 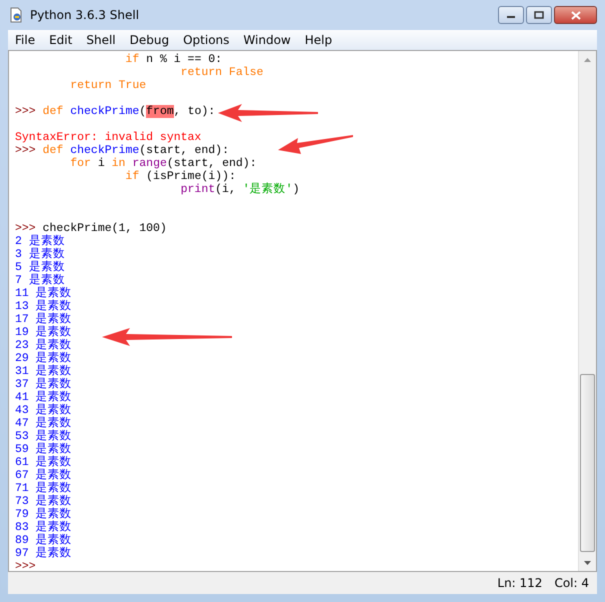 I want to click on shell-line: 43 是素数, so click(x=43, y=410).